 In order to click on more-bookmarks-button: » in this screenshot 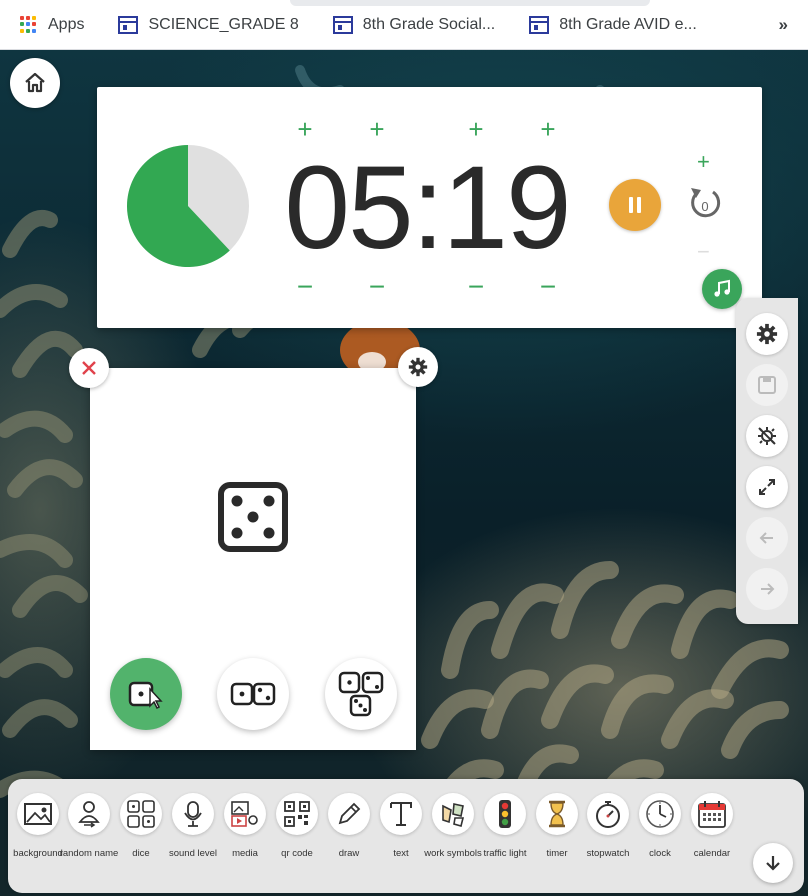, I will do `click(784, 25)`.